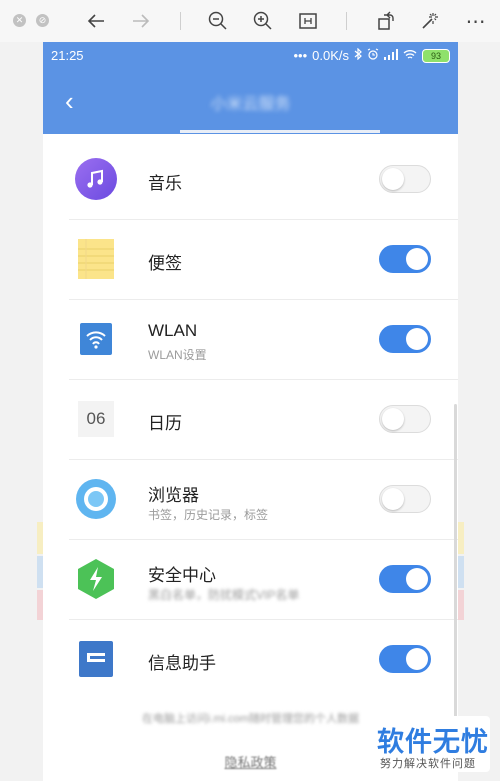  What do you see at coordinates (177, 355) in the screenshot?
I see `item-subtitle: WLAN设置` at bounding box center [177, 355].